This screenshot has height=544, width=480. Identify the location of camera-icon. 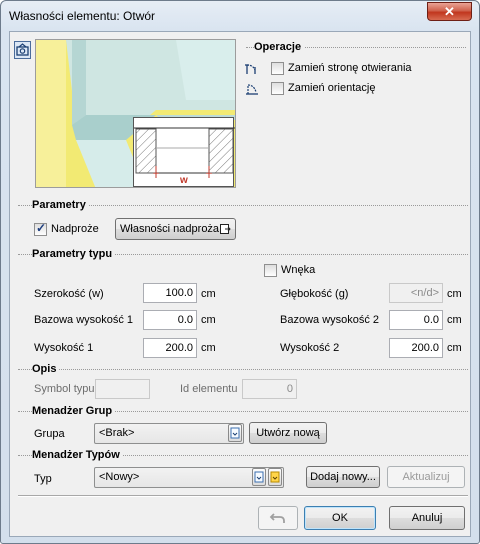
(22, 49).